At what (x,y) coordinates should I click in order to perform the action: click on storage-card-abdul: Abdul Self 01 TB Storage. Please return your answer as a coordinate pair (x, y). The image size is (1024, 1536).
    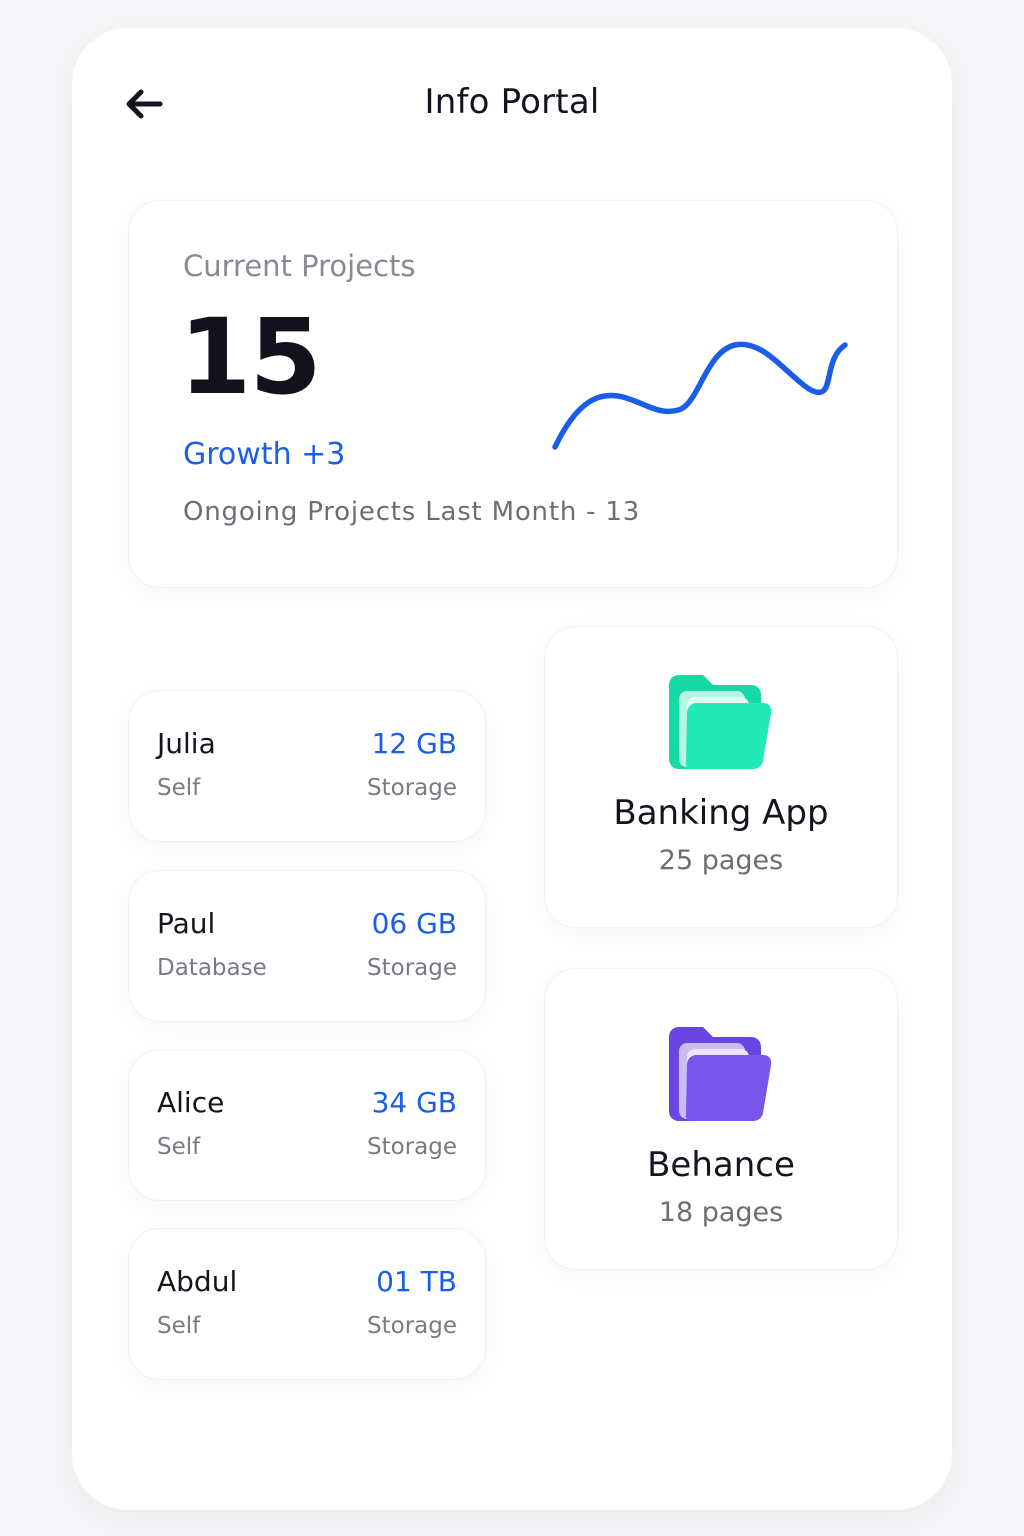
    Looking at the image, I should click on (307, 1304).